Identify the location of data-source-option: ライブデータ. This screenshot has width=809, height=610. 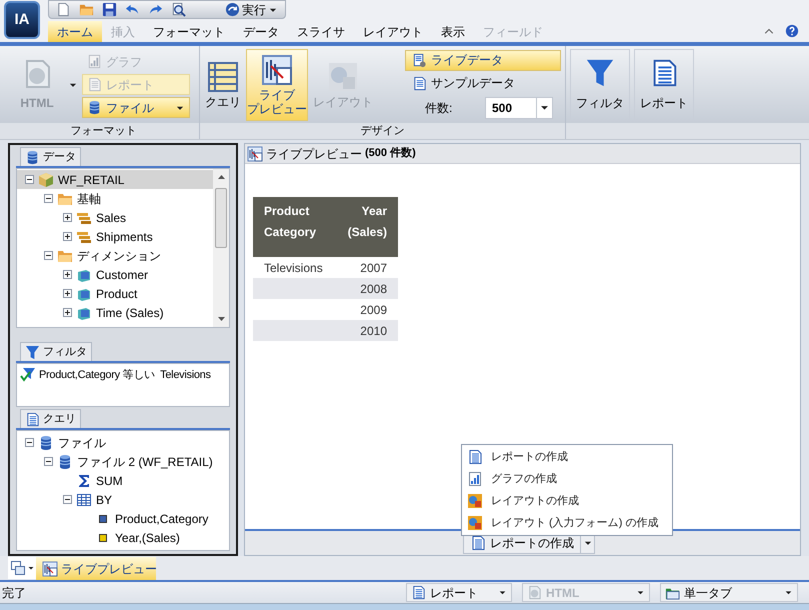
(483, 60).